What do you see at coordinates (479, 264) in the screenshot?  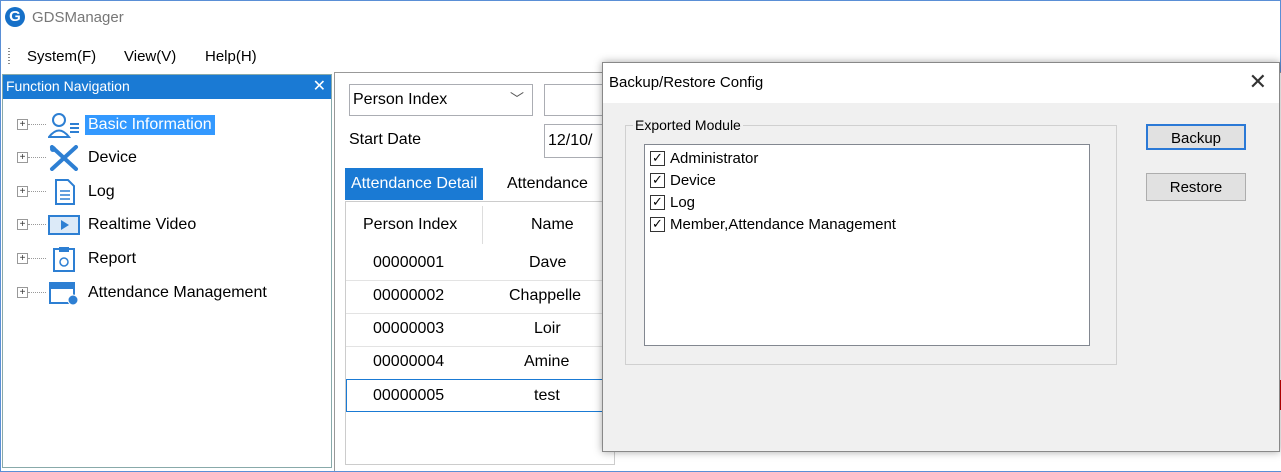 I see `table-row: 00000001 Dave` at bounding box center [479, 264].